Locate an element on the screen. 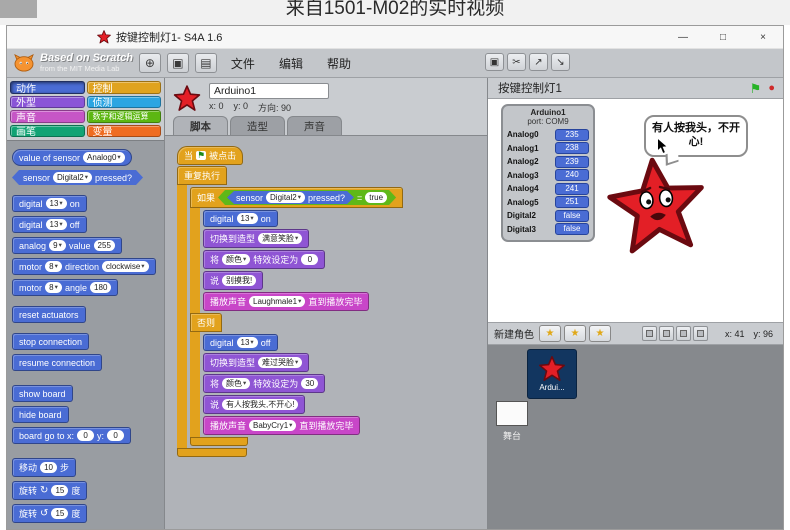 This screenshot has height=530, width=790. stage-thumbnail-label: 舞台 is located at coordinates (511, 436).